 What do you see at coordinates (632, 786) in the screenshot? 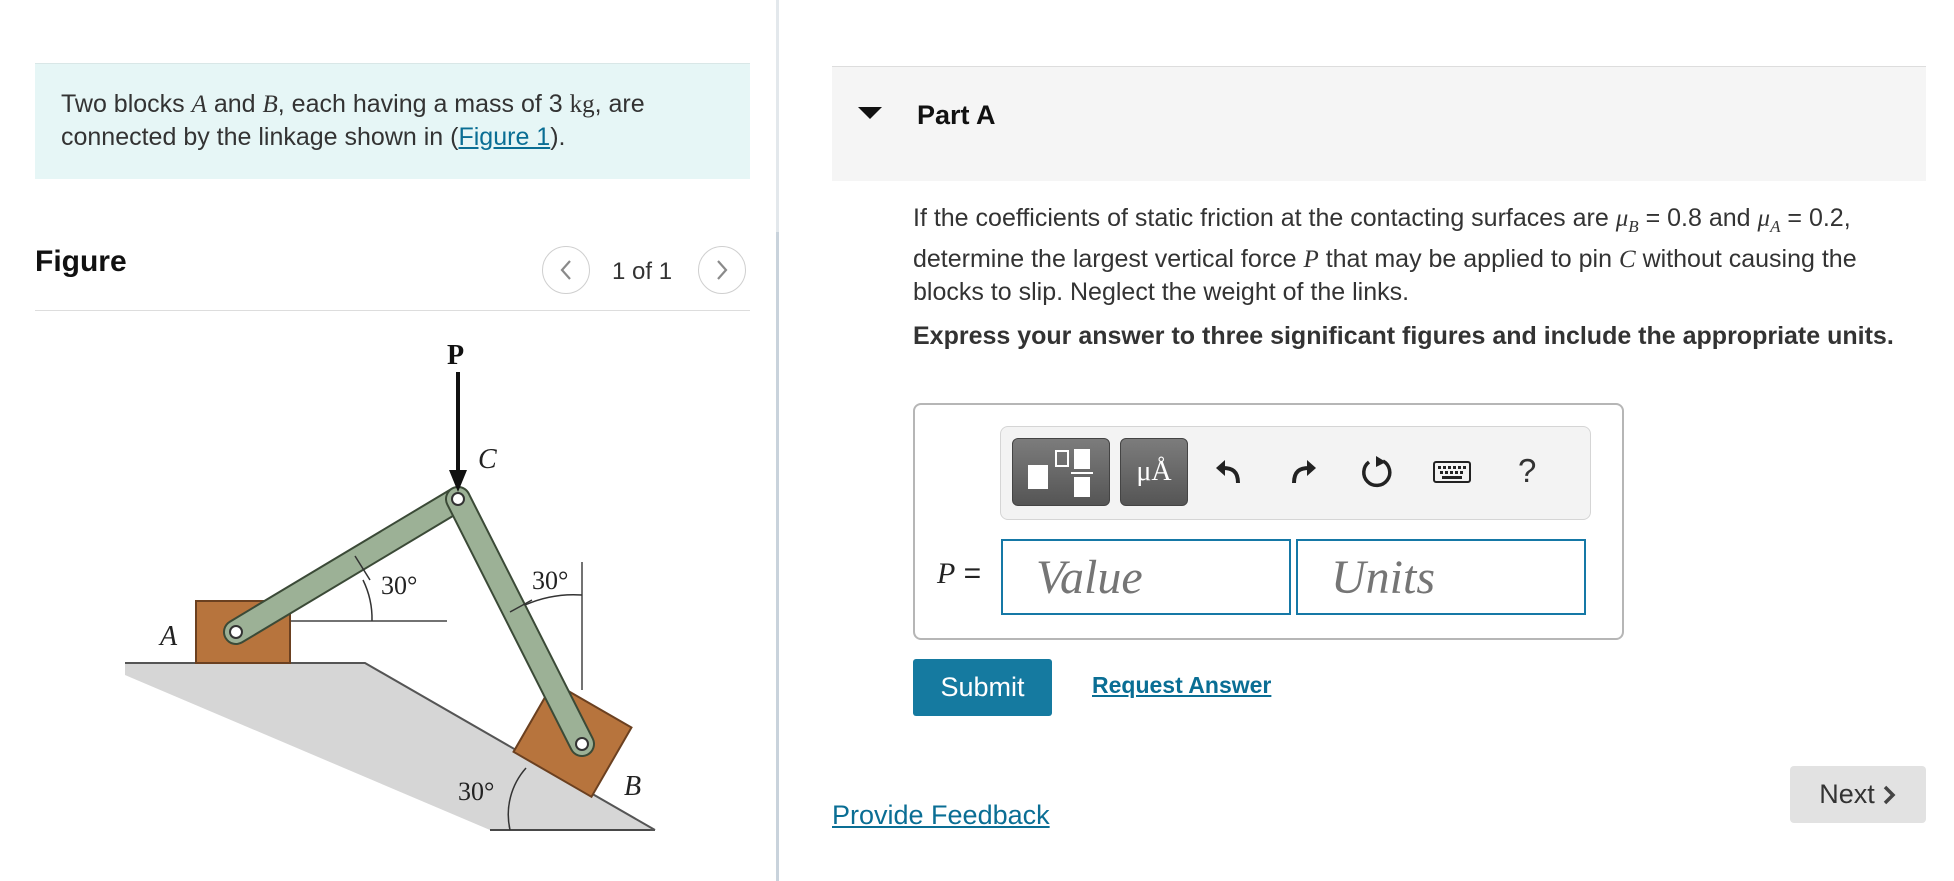
I see `label-b: B` at bounding box center [632, 786].